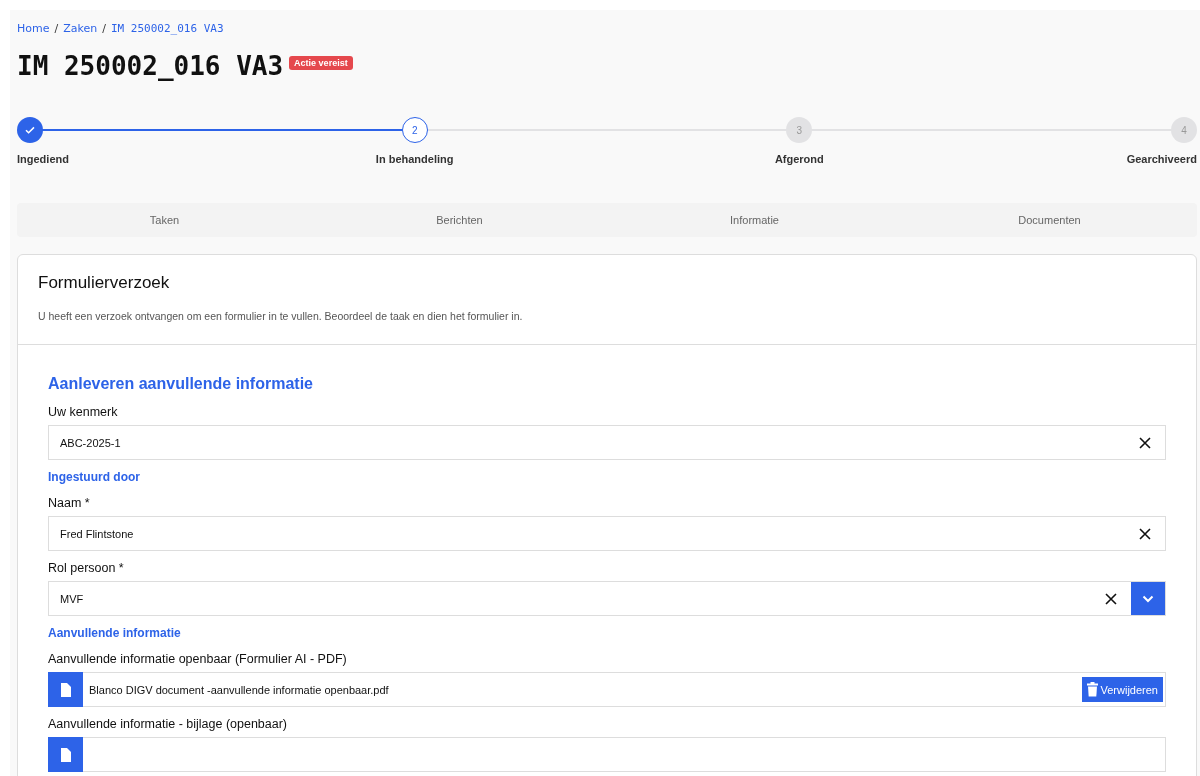  I want to click on field-value: MVF, so click(72, 598).